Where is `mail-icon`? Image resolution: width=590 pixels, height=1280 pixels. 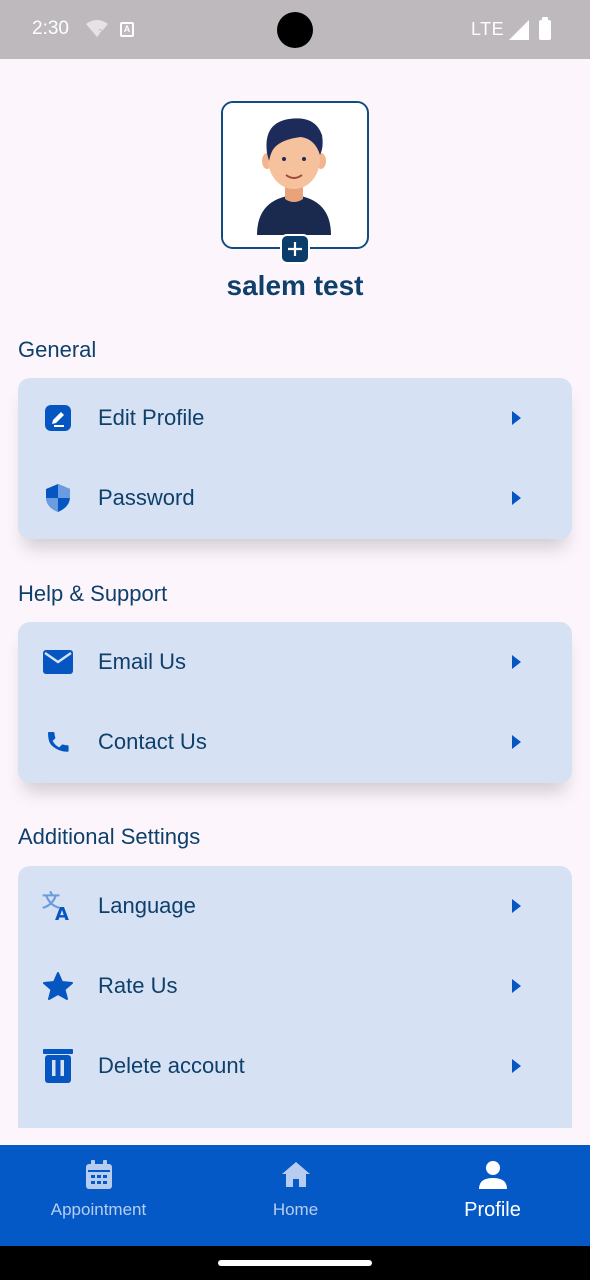 mail-icon is located at coordinates (58, 662).